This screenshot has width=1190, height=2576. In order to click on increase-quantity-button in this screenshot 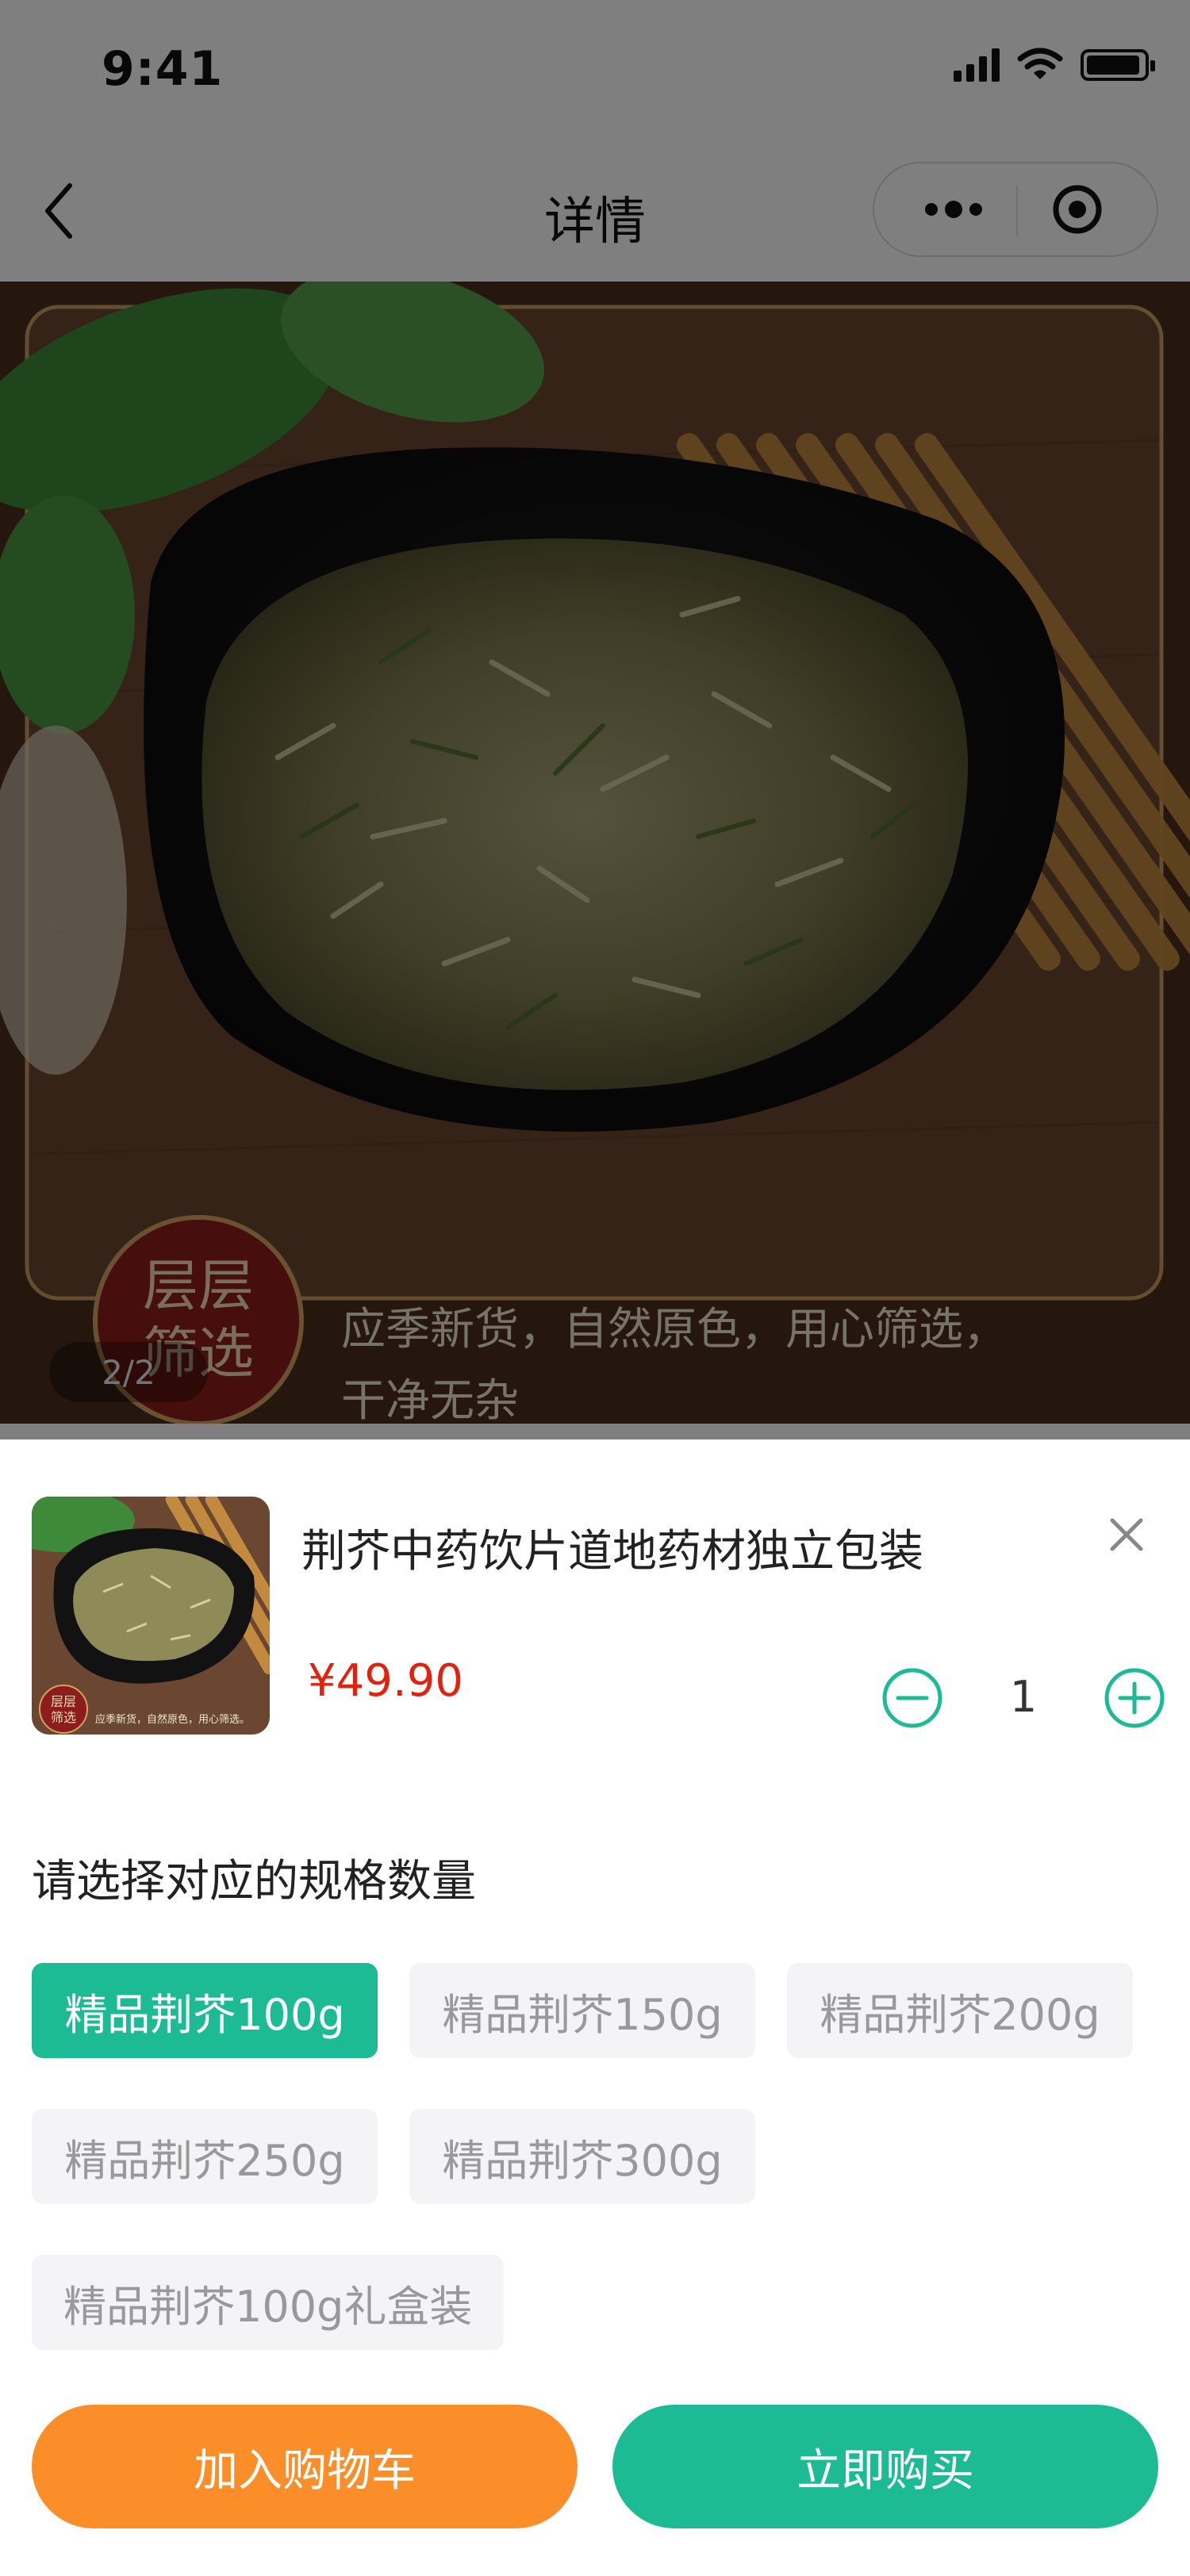, I will do `click(1134, 1698)`.